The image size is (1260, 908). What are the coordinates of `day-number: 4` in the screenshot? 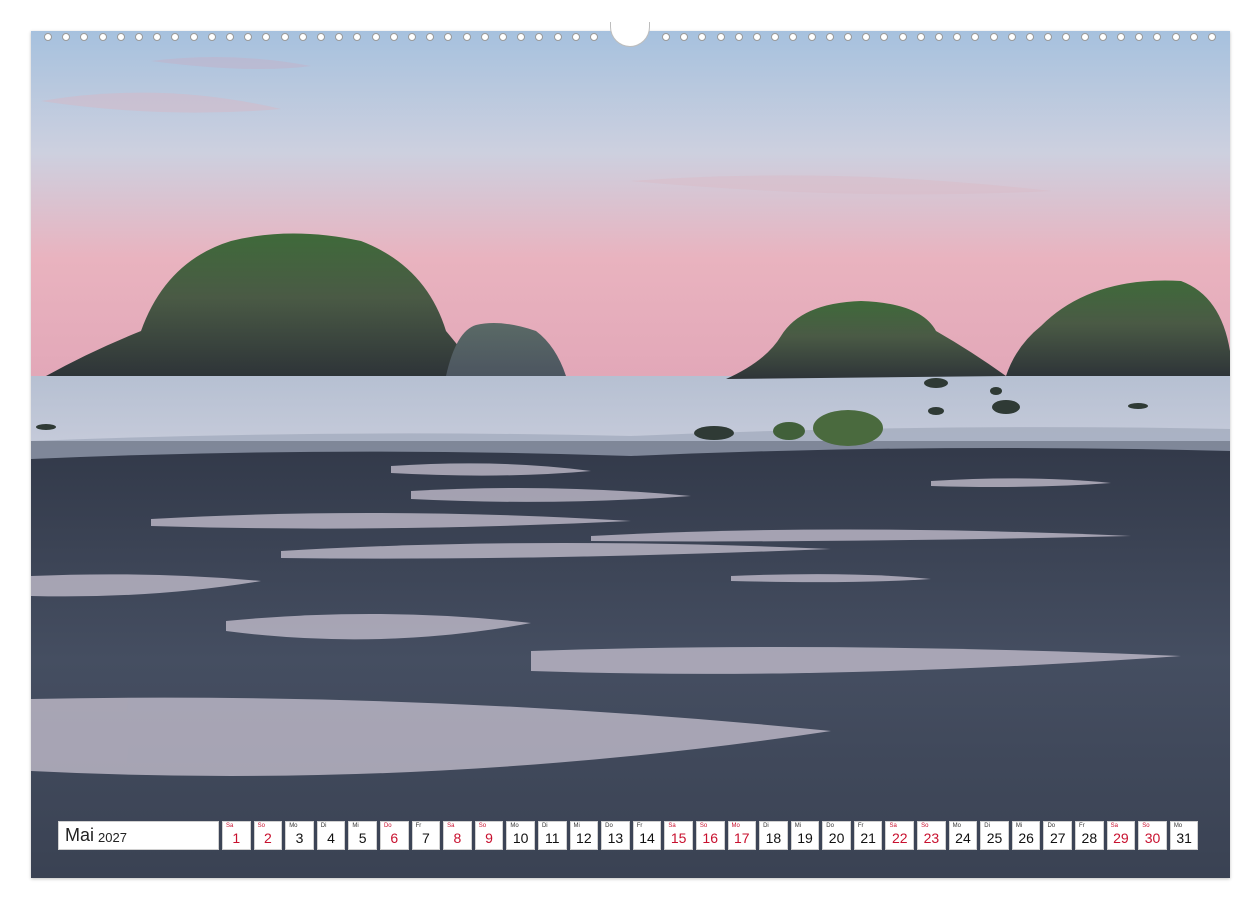 It's located at (331, 838).